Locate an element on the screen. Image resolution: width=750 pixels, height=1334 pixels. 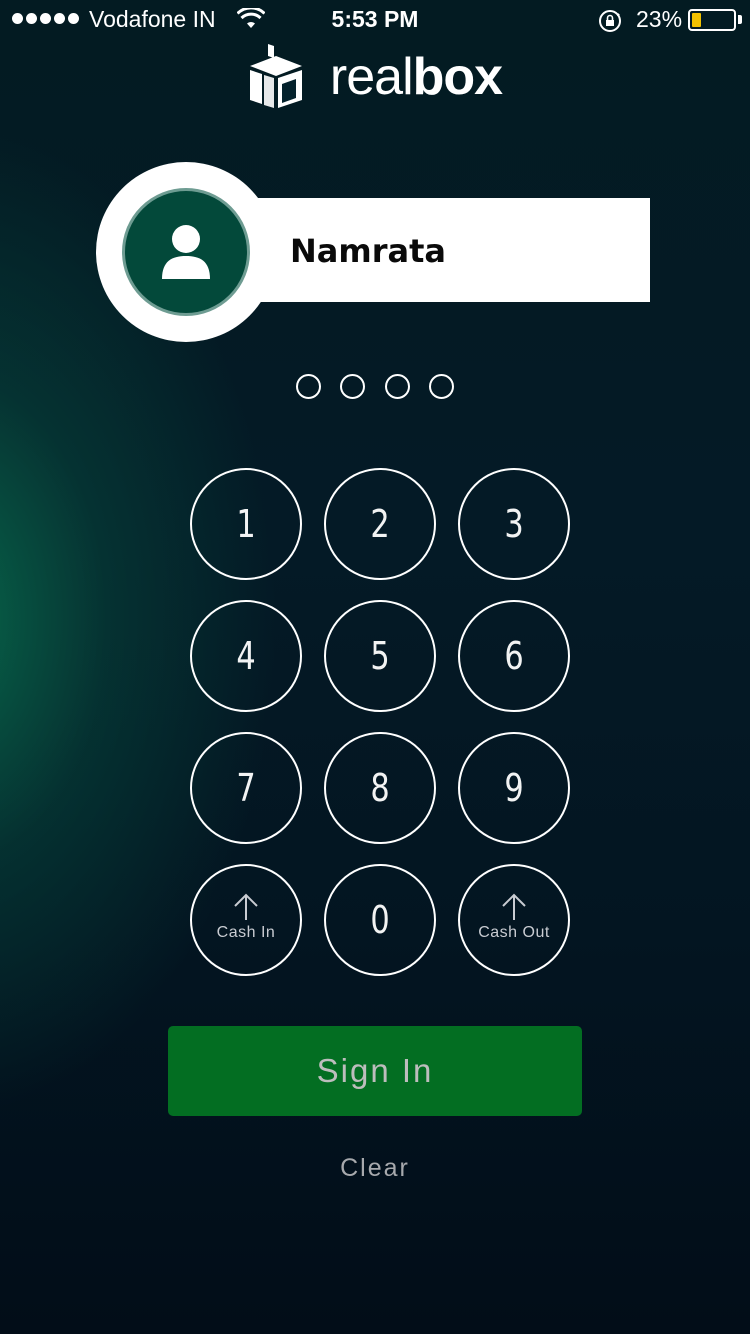
key-digit: 5 is located at coordinates (380, 656).